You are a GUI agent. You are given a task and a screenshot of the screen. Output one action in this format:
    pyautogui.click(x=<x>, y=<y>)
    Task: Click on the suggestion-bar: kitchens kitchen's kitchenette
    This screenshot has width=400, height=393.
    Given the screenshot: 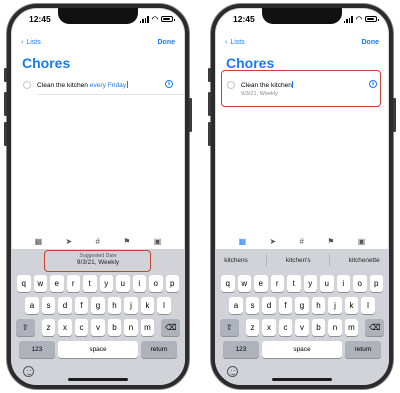 What is the action you would take?
    pyautogui.click(x=302, y=260)
    